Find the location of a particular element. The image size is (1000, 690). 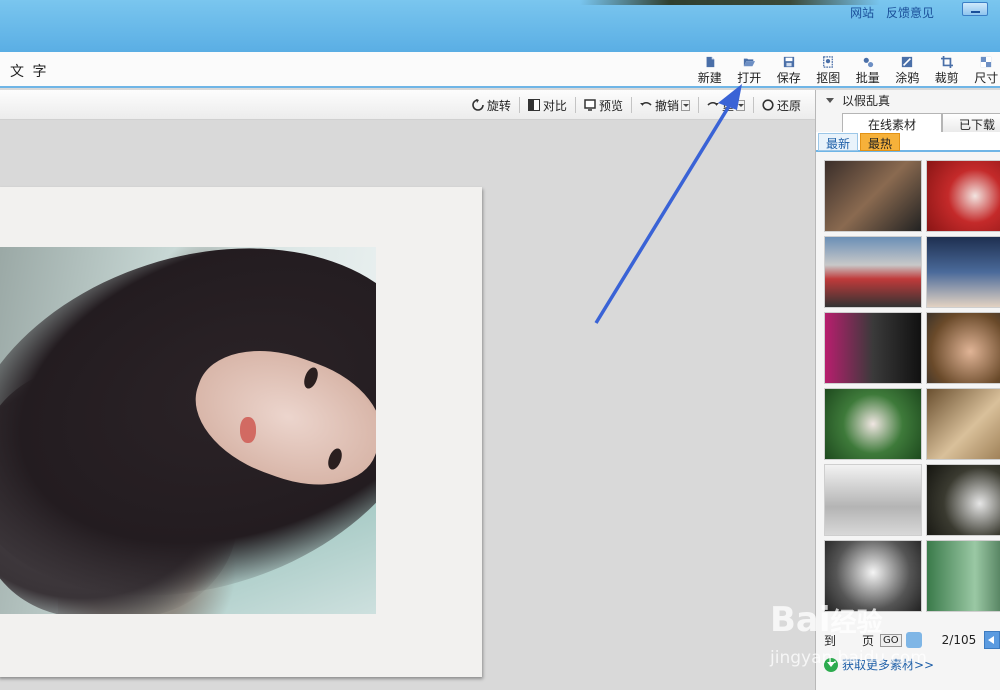

edit-toolbar: 旋转 对比 预览 撤销 重 还原 is located at coordinates (407, 105).